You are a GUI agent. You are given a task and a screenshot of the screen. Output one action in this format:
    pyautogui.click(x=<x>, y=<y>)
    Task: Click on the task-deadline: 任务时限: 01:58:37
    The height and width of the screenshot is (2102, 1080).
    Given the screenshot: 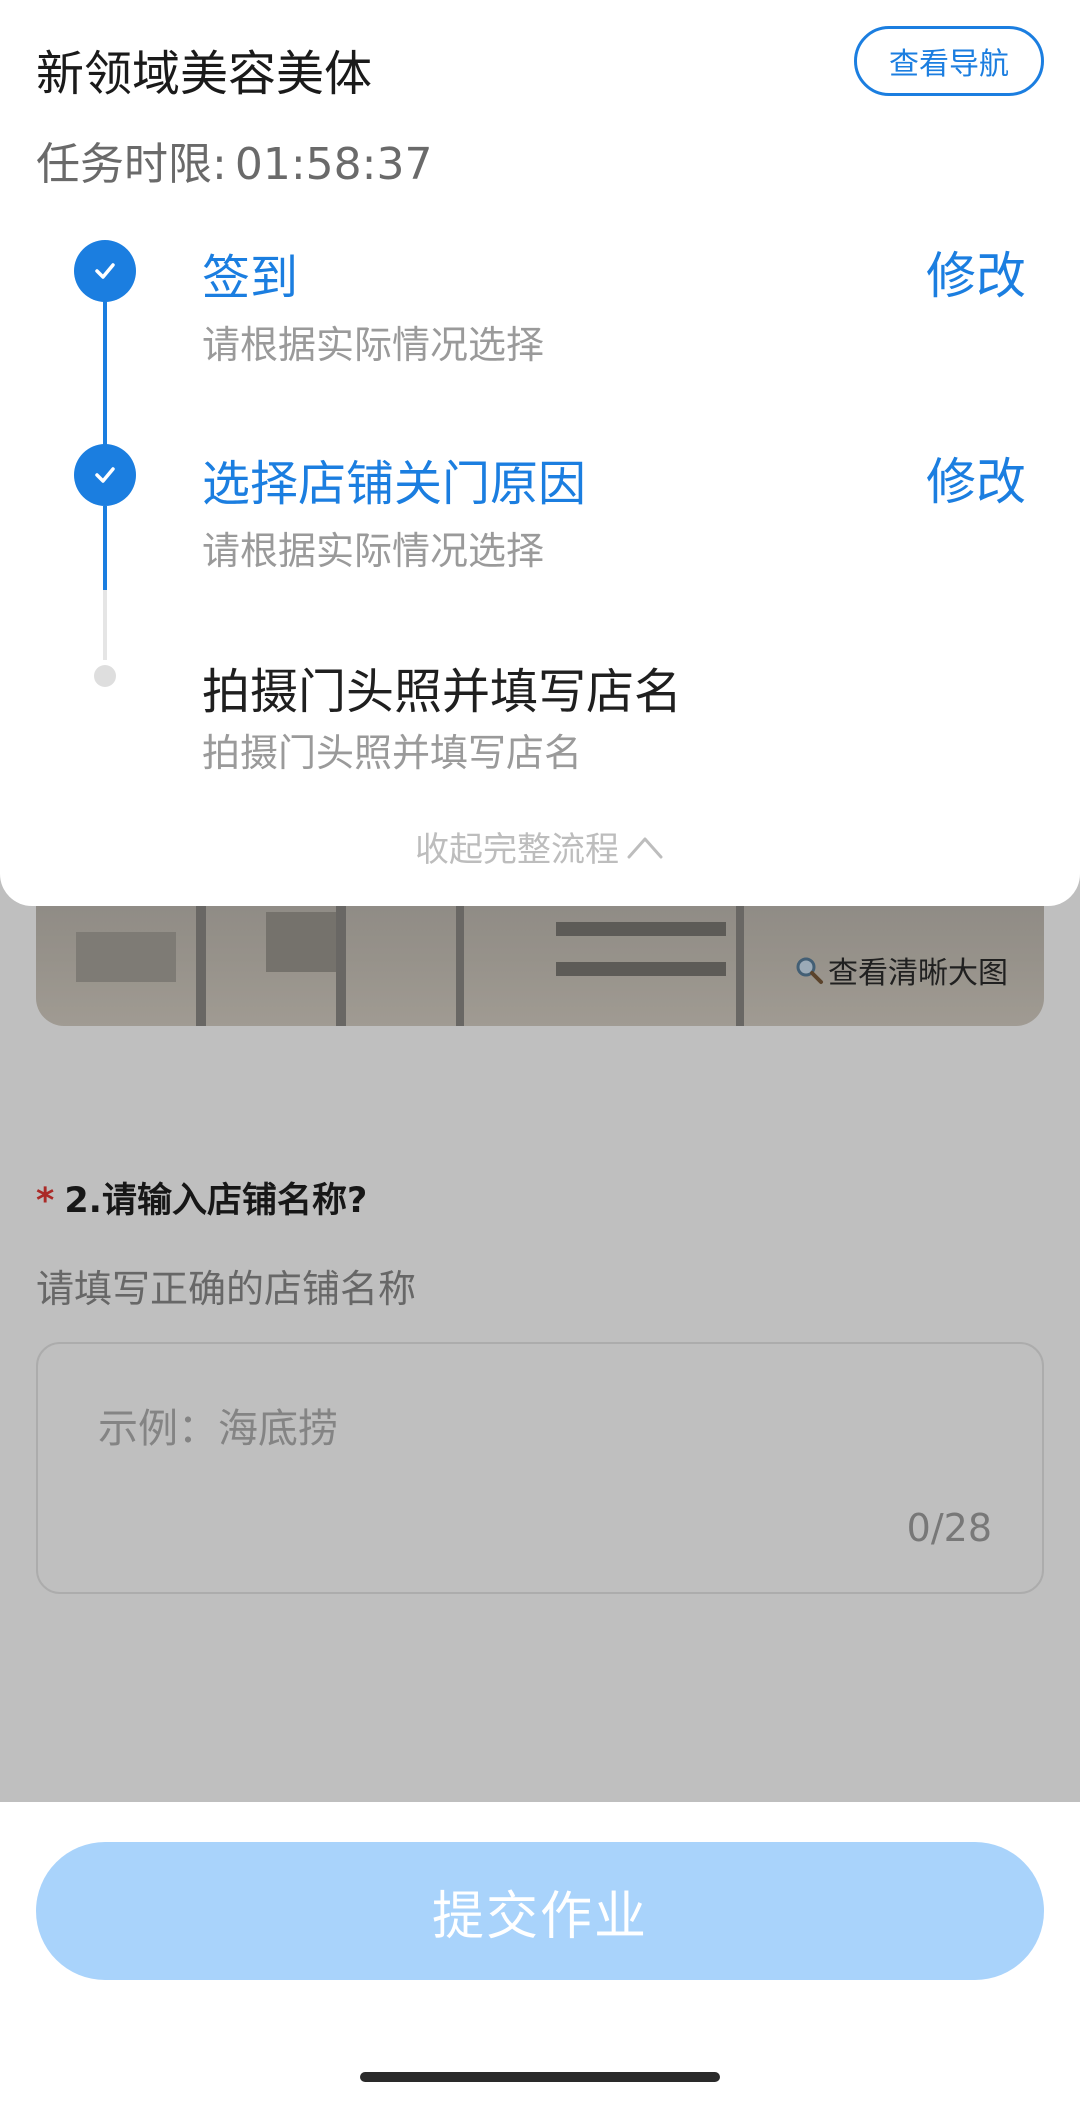 What is the action you would take?
    pyautogui.click(x=234, y=160)
    